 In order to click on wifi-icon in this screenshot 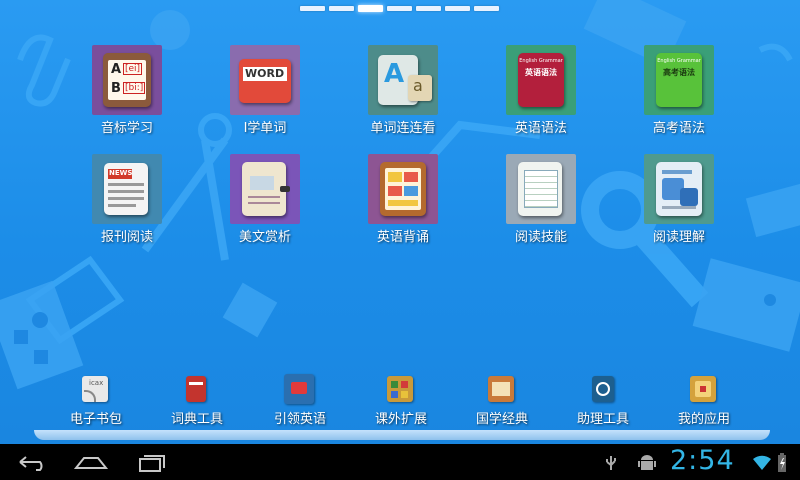, I will do `click(762, 462)`.